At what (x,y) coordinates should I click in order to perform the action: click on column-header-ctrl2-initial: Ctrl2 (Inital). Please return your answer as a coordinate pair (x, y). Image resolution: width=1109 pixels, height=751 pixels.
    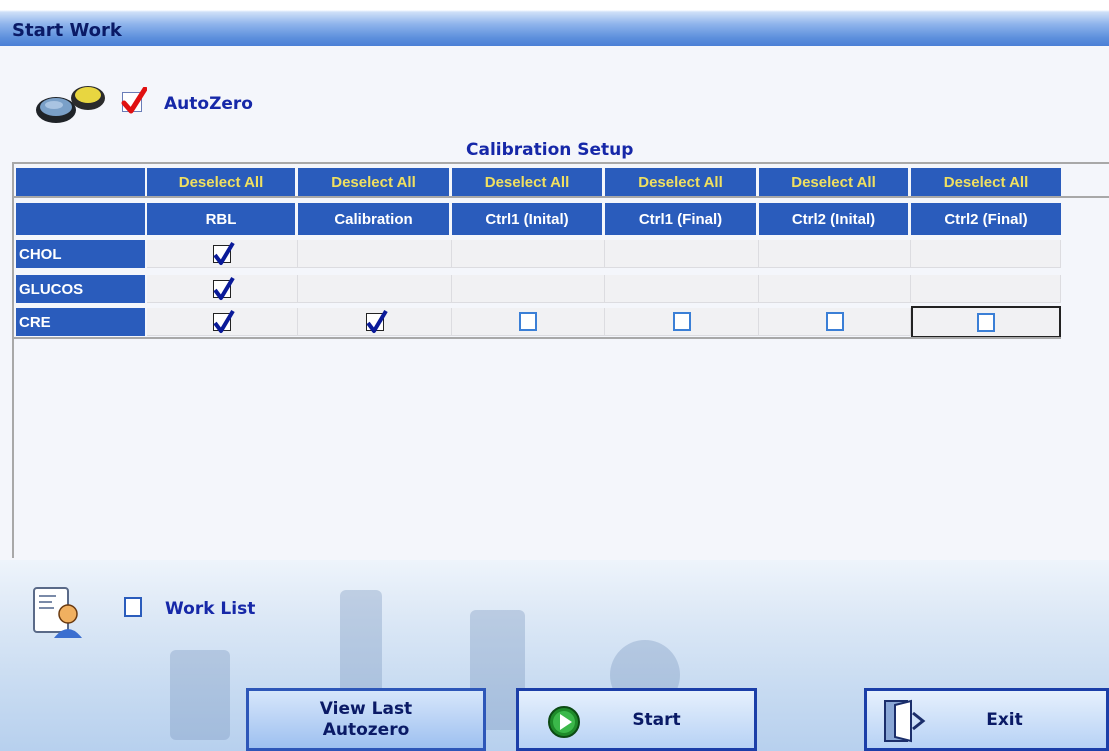
    Looking at the image, I should click on (833, 219).